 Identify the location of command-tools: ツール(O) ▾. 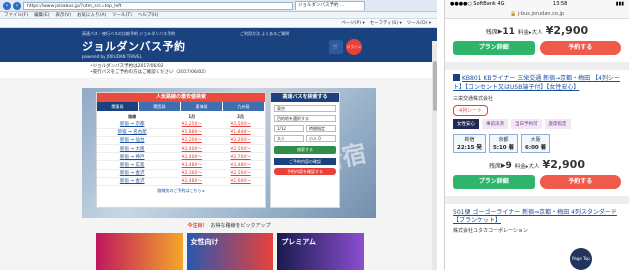
(419, 23).